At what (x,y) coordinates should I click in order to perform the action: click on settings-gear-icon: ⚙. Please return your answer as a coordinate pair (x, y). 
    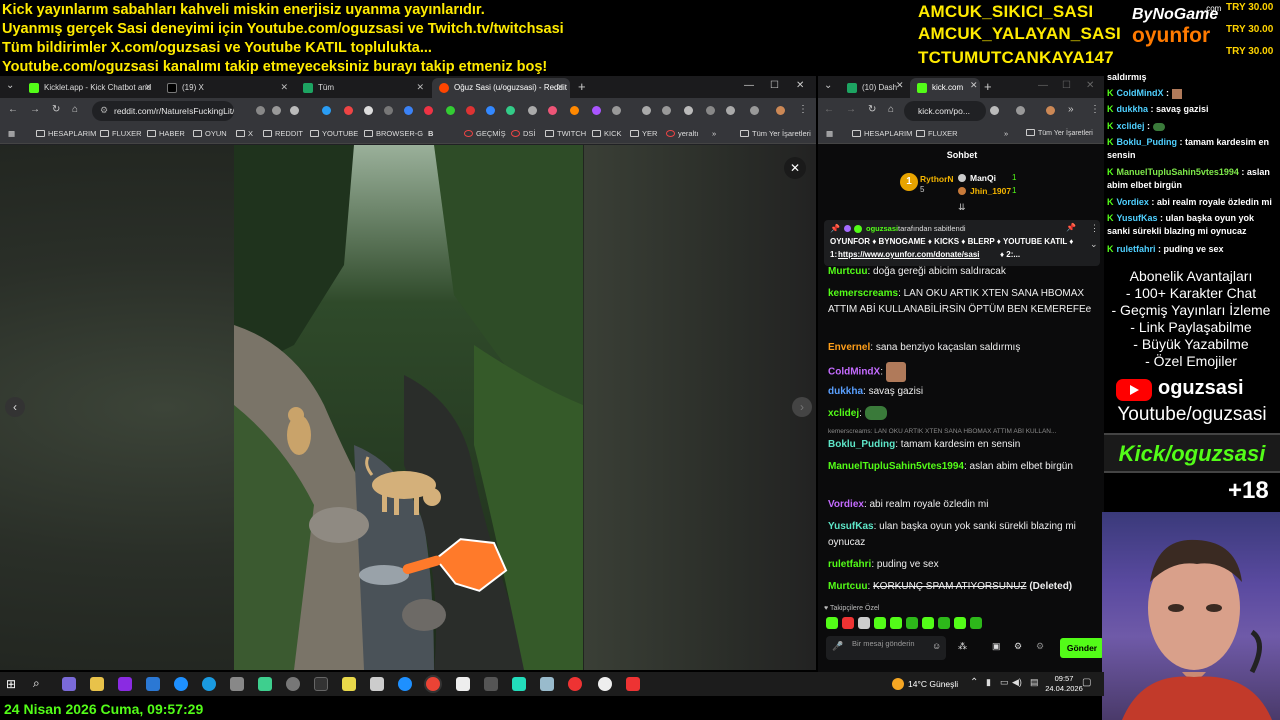
    Looking at the image, I should click on (1018, 646).